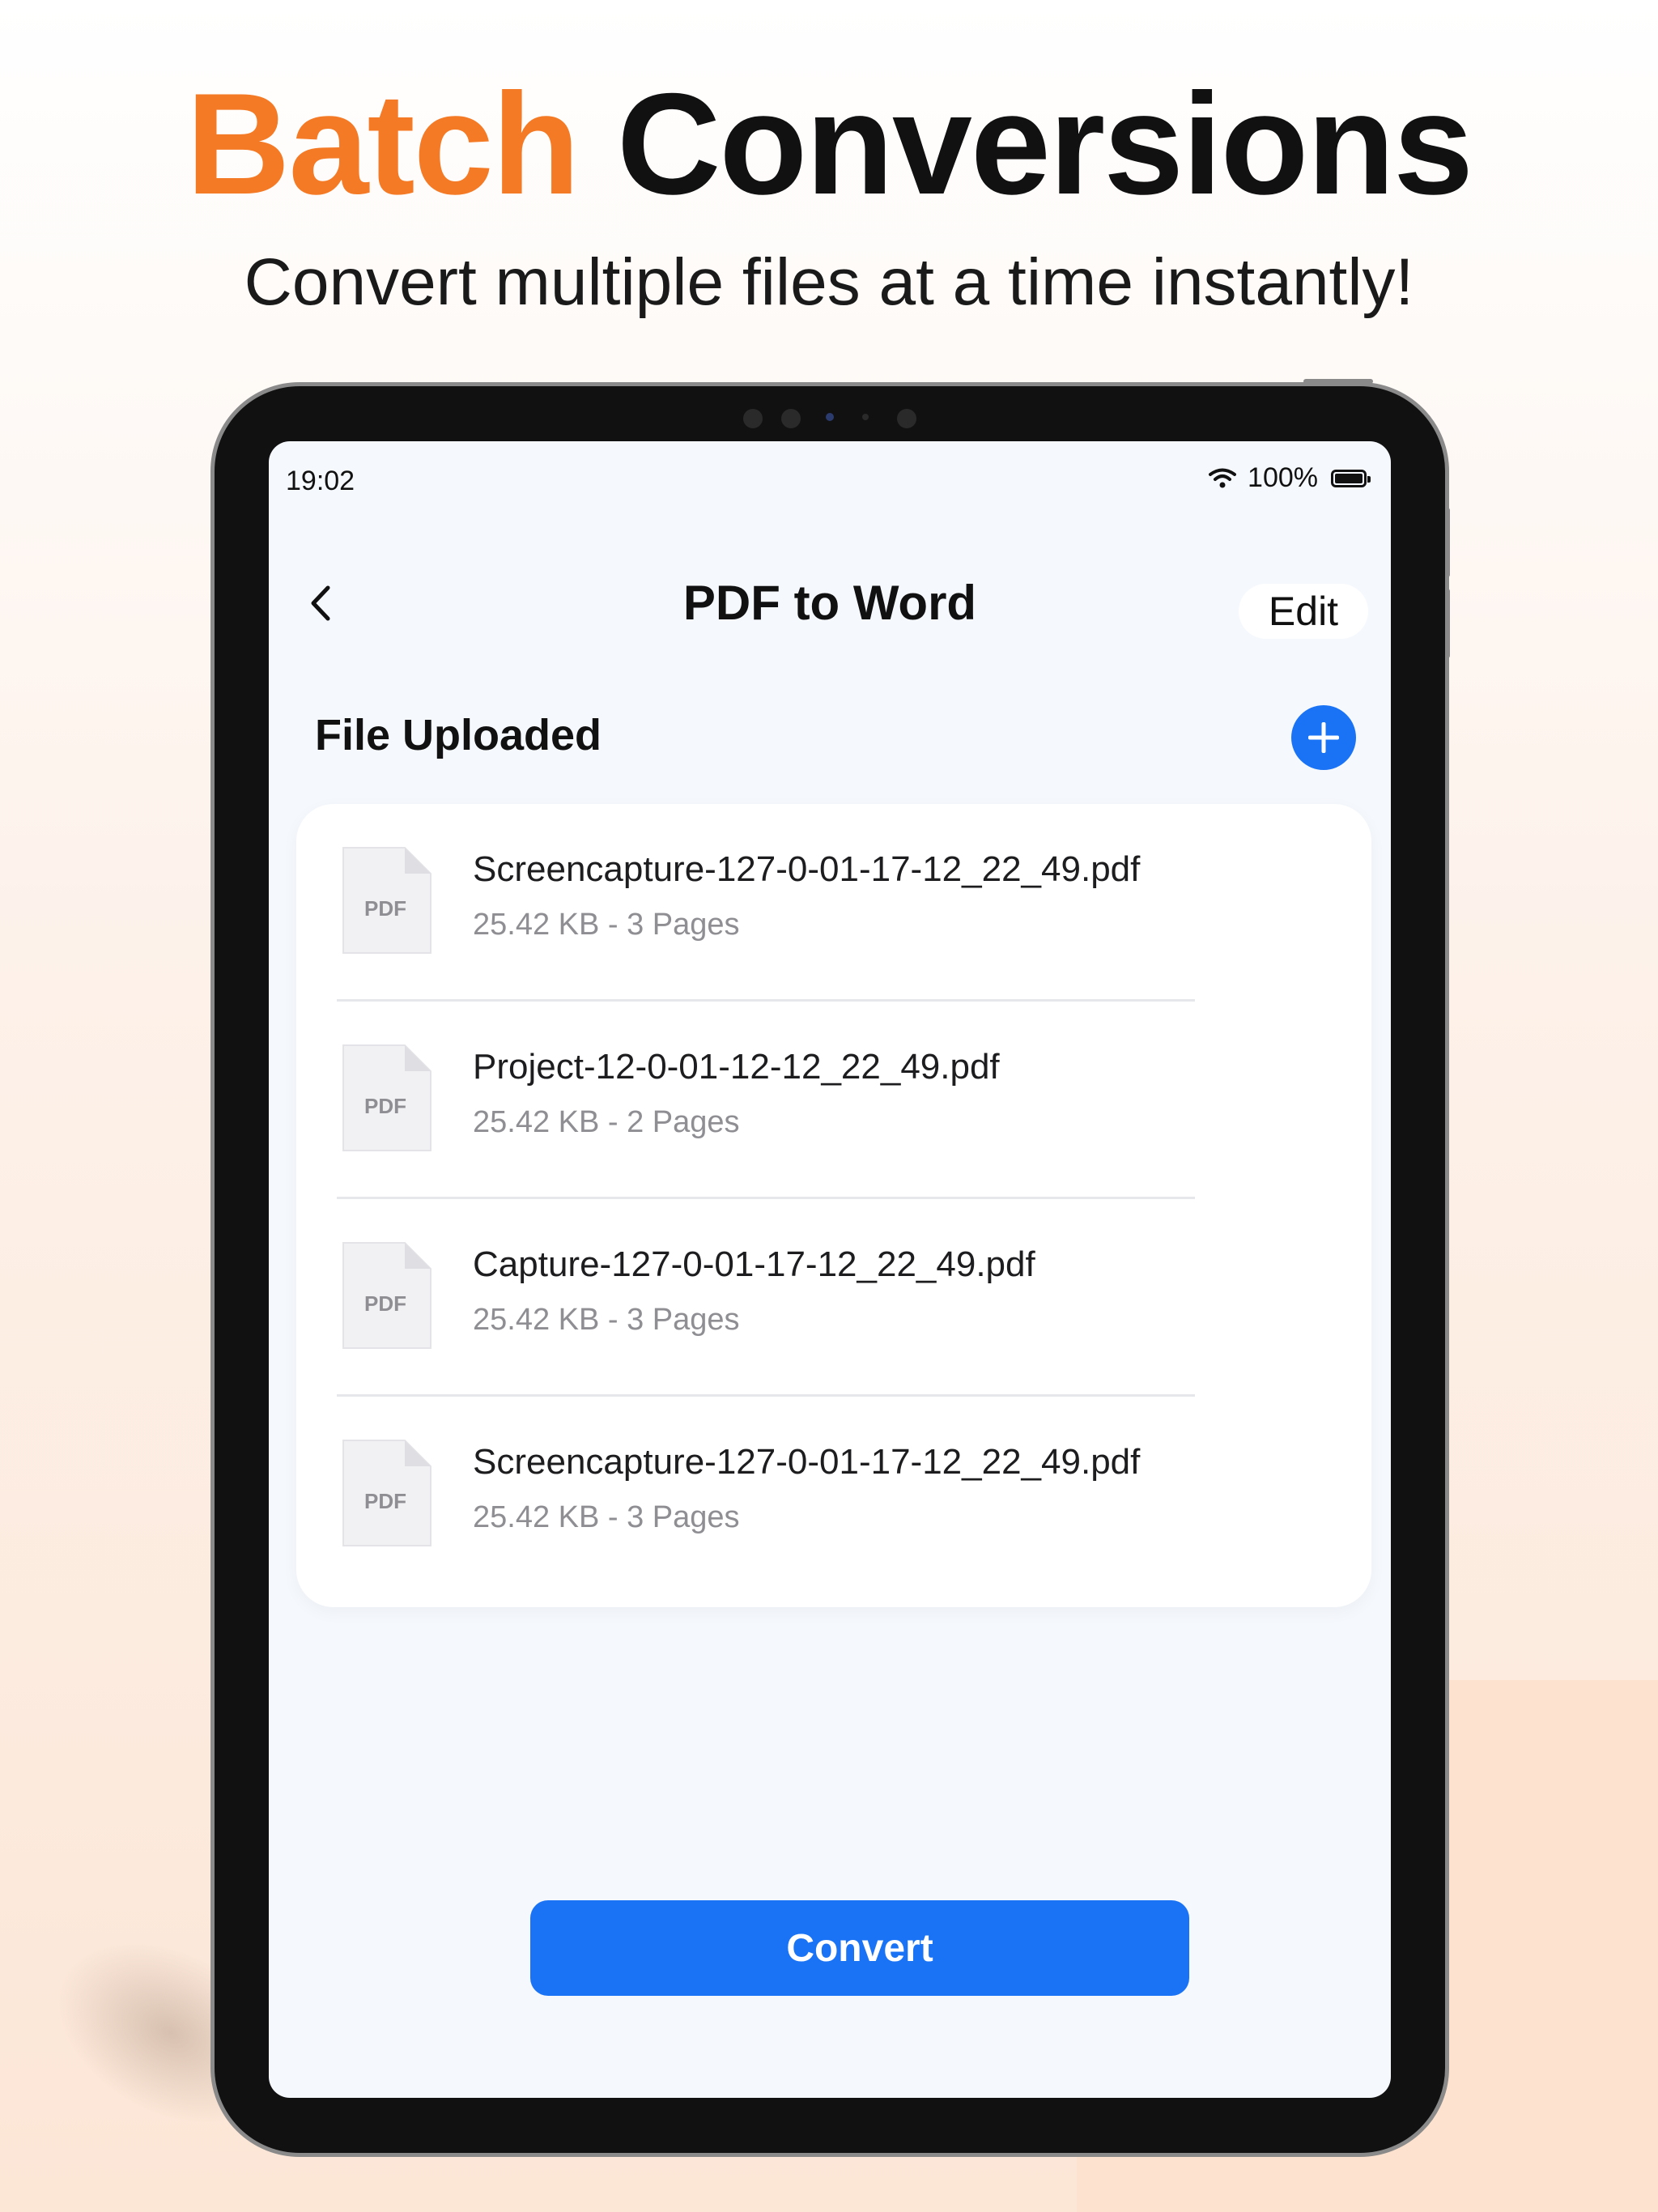  Describe the element at coordinates (606, 1122) in the screenshot. I see `file-meta: 25.42 KB - 2 Pages` at that location.